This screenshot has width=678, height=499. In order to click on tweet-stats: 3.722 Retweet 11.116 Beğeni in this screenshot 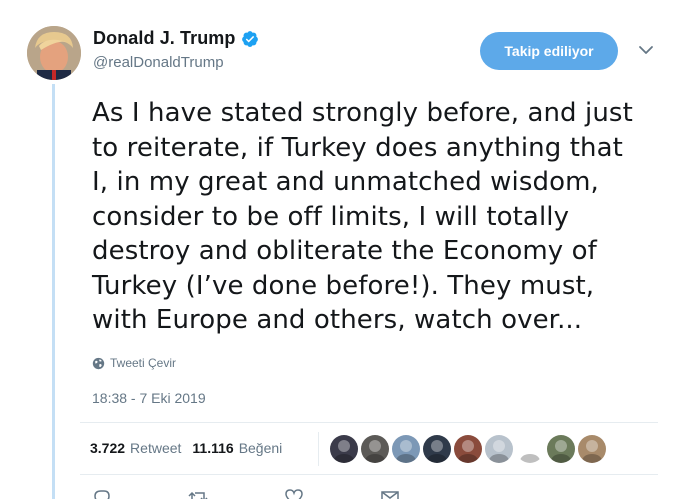, I will do `click(191, 448)`.